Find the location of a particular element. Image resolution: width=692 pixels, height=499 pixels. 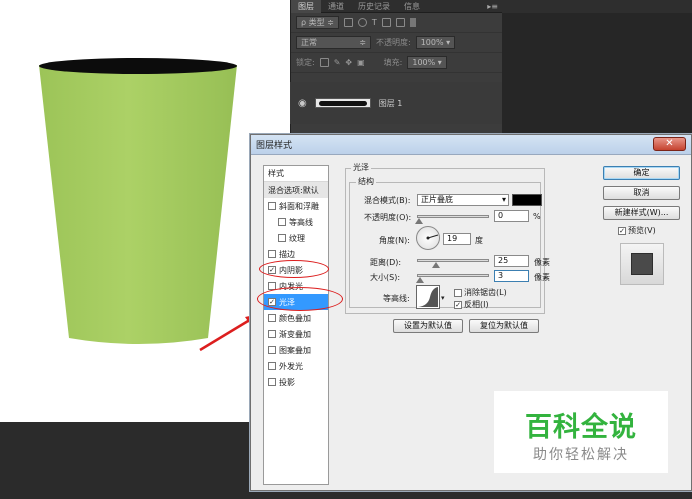

opacity-label: 不透明度: is located at coordinates (393, 42).